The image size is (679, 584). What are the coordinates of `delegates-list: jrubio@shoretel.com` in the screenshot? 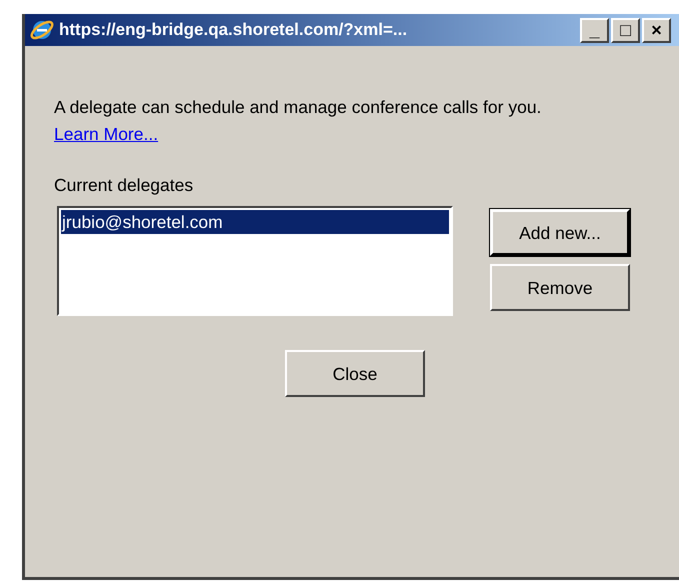 It's located at (255, 261).